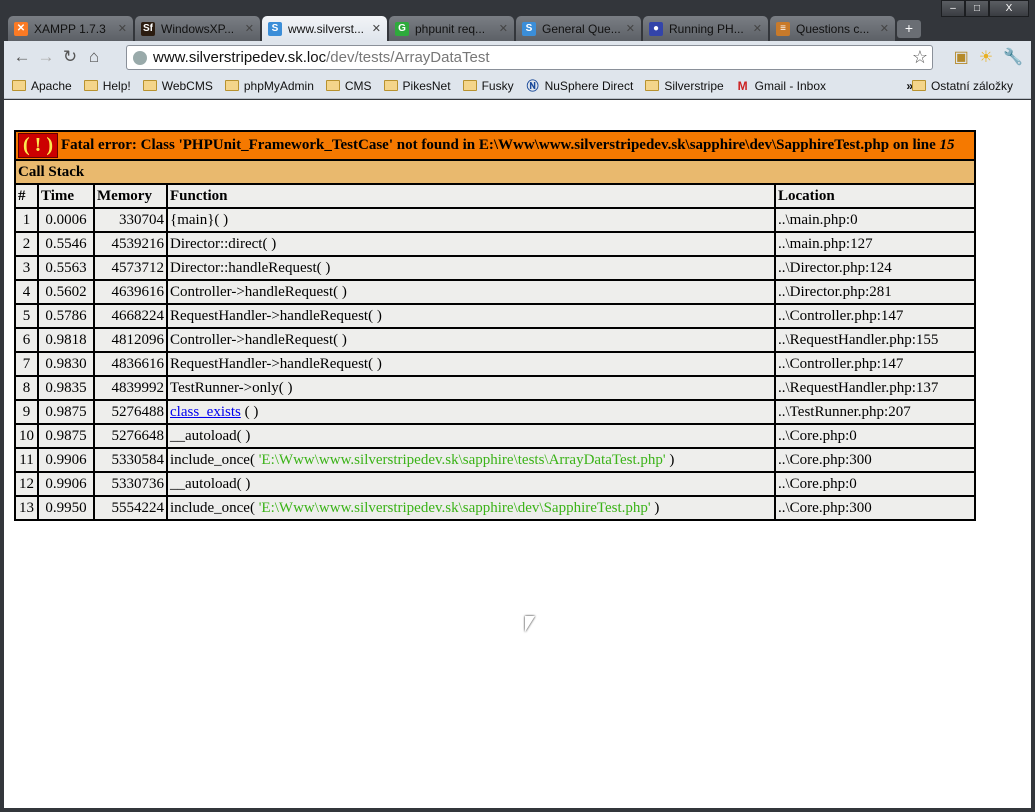 This screenshot has height=812, width=1035. Describe the element at coordinates (38, 145) in the screenshot. I see `error-icon: ( ! )` at that location.